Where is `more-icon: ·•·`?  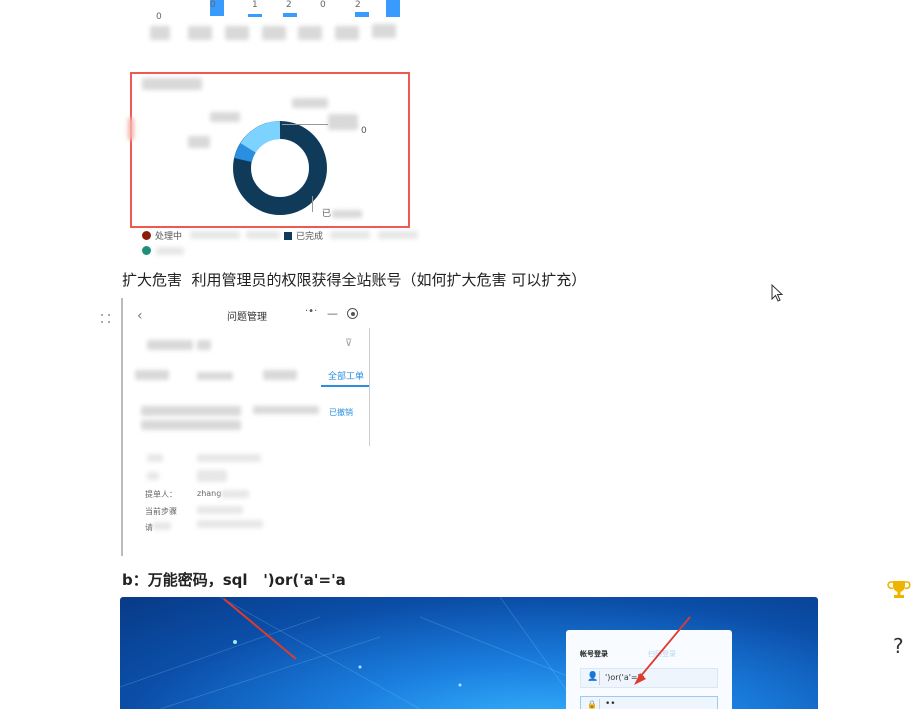
more-icon: ·•· is located at coordinates (311, 311).